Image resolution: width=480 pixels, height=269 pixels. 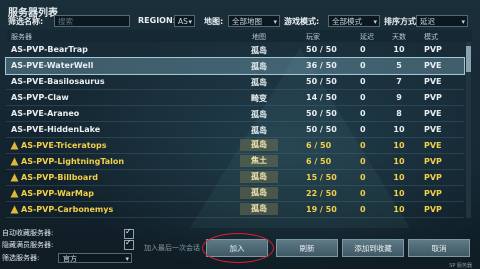 I want to click on table-row: AS-PVE-HiddenLake 孤岛 50 / 50 0 10 PVE, so click(x=235, y=130).